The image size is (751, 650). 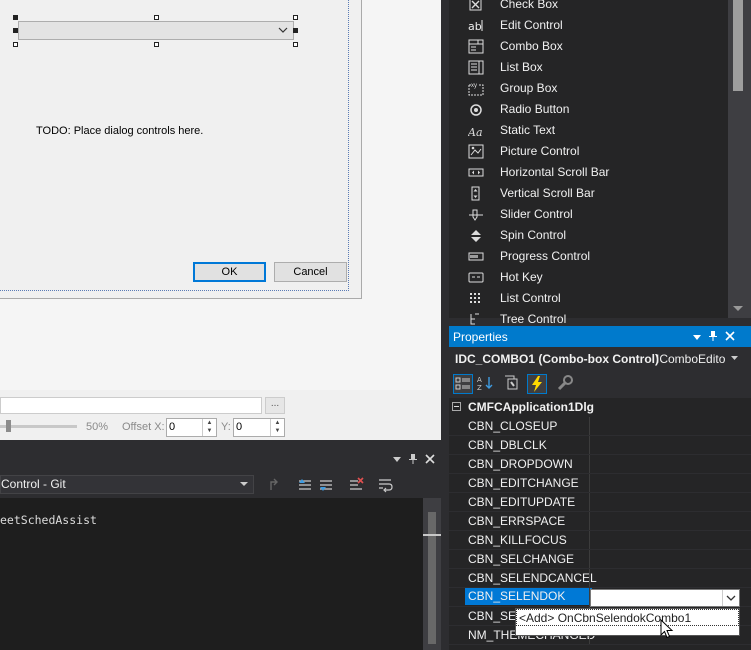 What do you see at coordinates (486, 384) in the screenshot?
I see `alphabetical-button: AZ` at bounding box center [486, 384].